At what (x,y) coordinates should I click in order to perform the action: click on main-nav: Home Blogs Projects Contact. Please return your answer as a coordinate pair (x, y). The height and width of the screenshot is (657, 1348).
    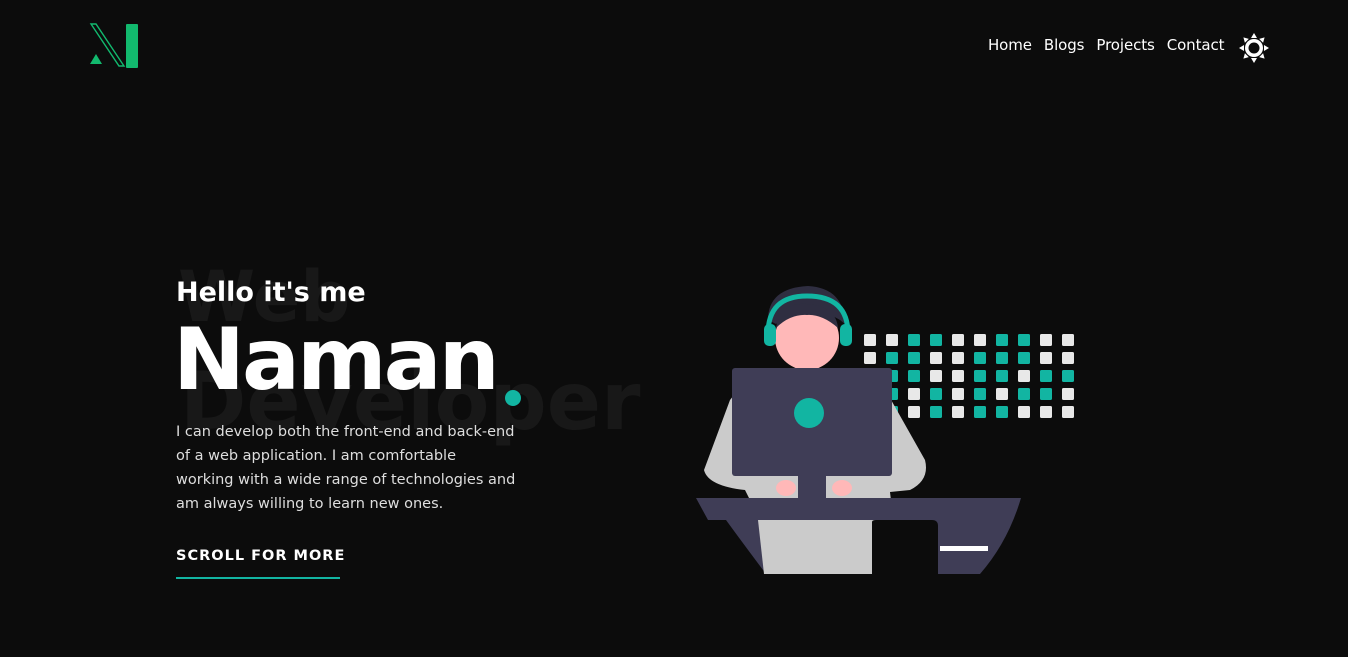
    Looking at the image, I should click on (1106, 45).